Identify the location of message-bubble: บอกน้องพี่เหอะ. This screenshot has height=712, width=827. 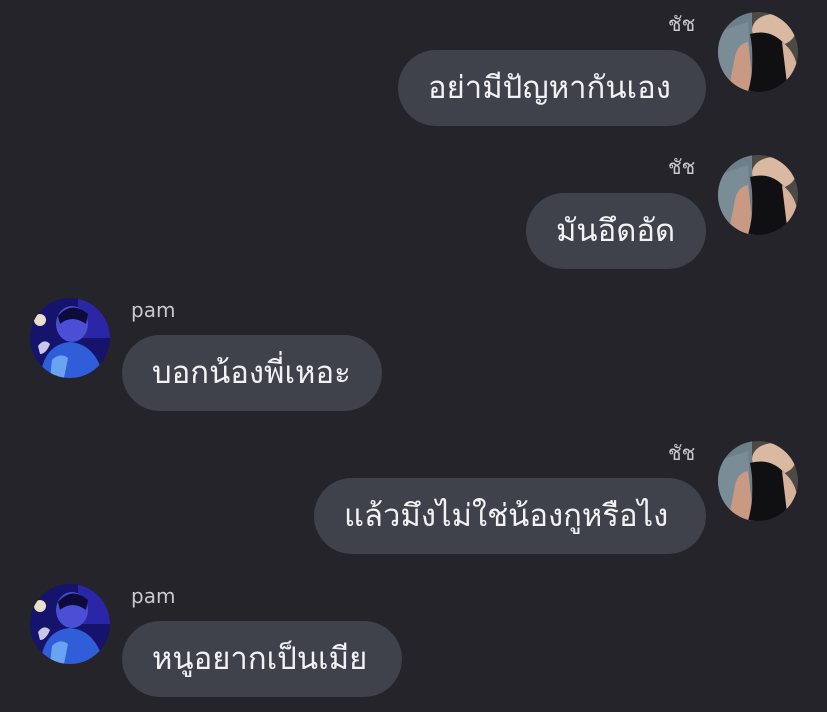
(252, 373).